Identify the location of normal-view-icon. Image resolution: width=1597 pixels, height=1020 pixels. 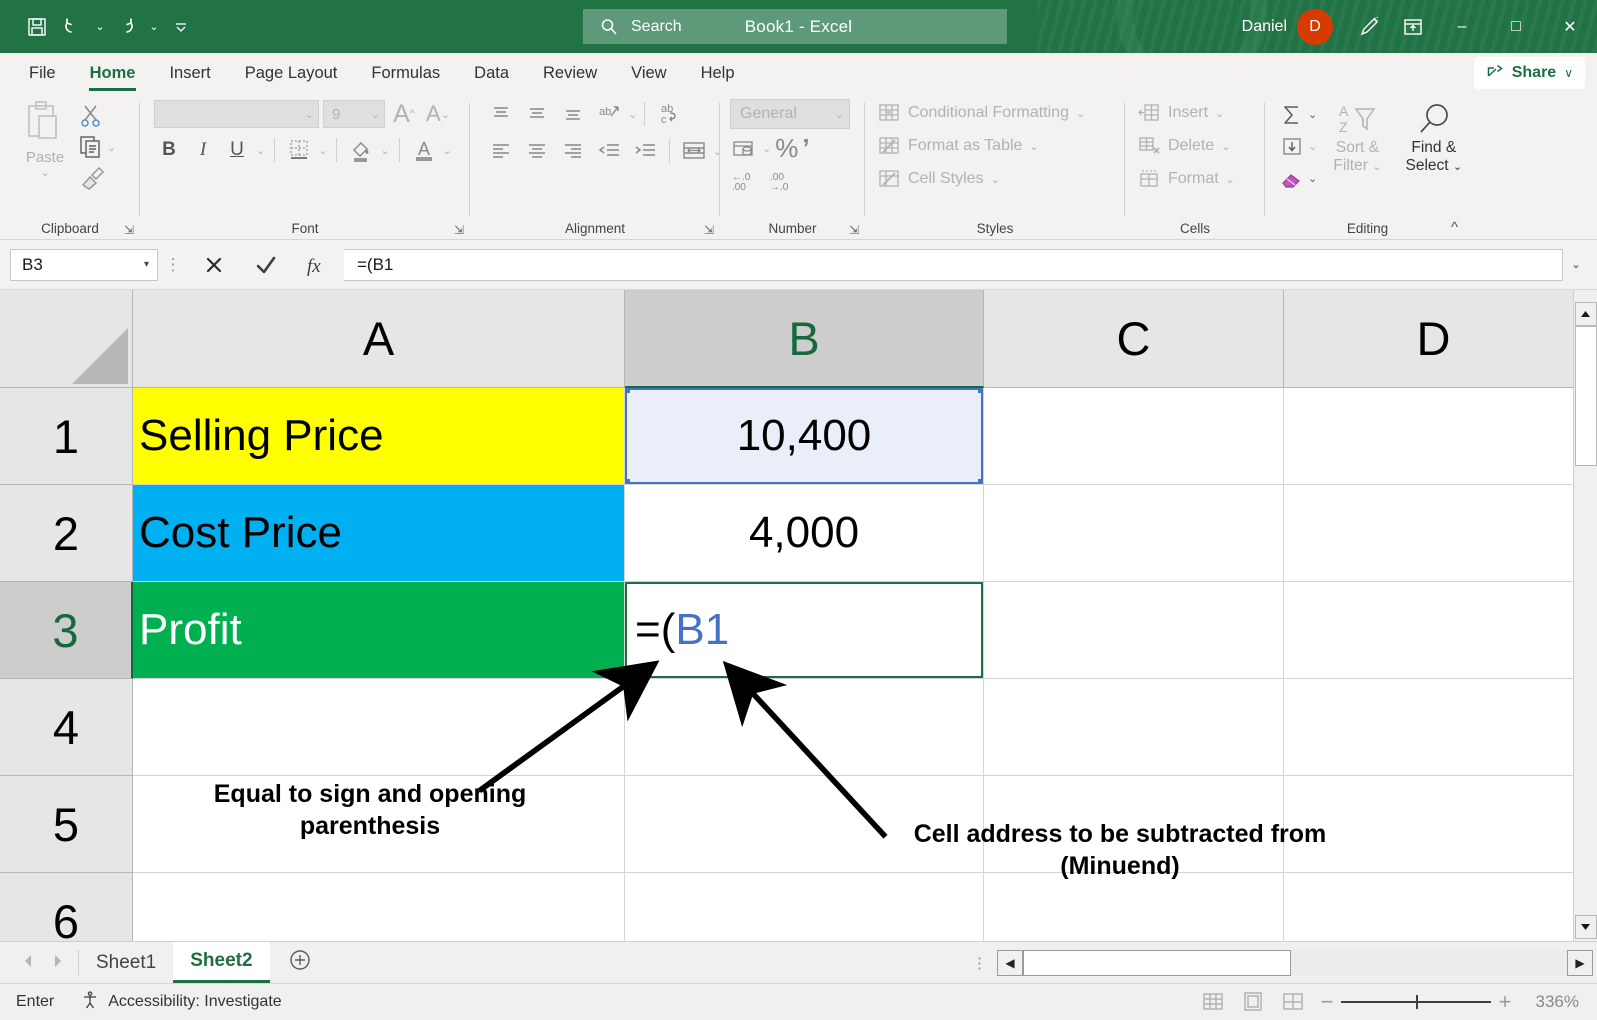
(1213, 1002).